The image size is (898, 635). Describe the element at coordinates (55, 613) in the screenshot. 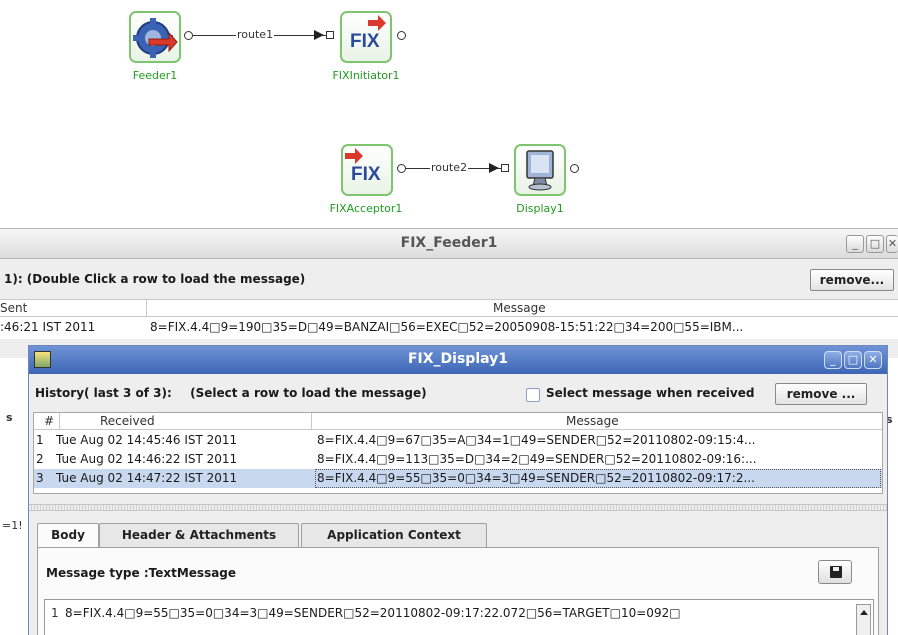

I see `line-number: 1` at that location.